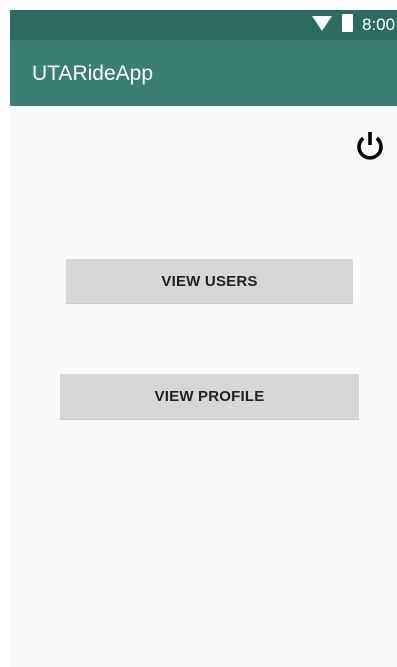 This screenshot has width=397, height=667. What do you see at coordinates (92, 73) in the screenshot?
I see `app-title: UTARideApp` at bounding box center [92, 73].